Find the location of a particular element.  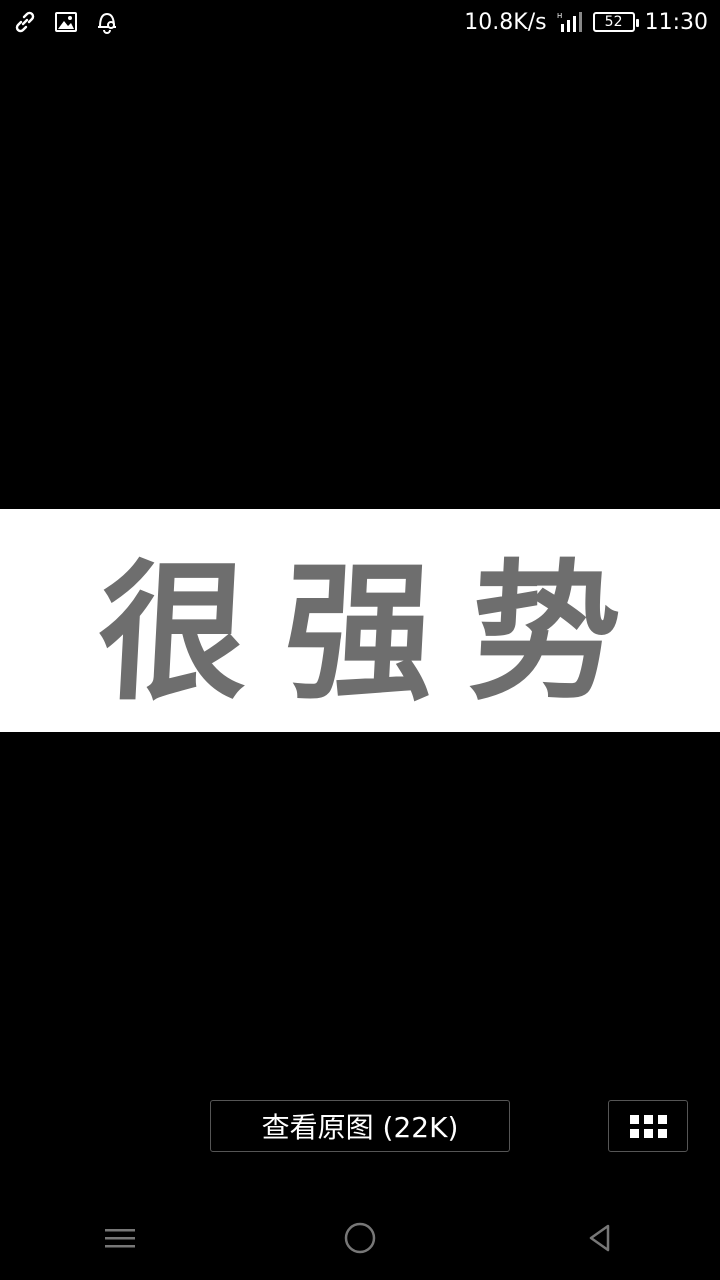

signal-icon: H is located at coordinates (570, 22).